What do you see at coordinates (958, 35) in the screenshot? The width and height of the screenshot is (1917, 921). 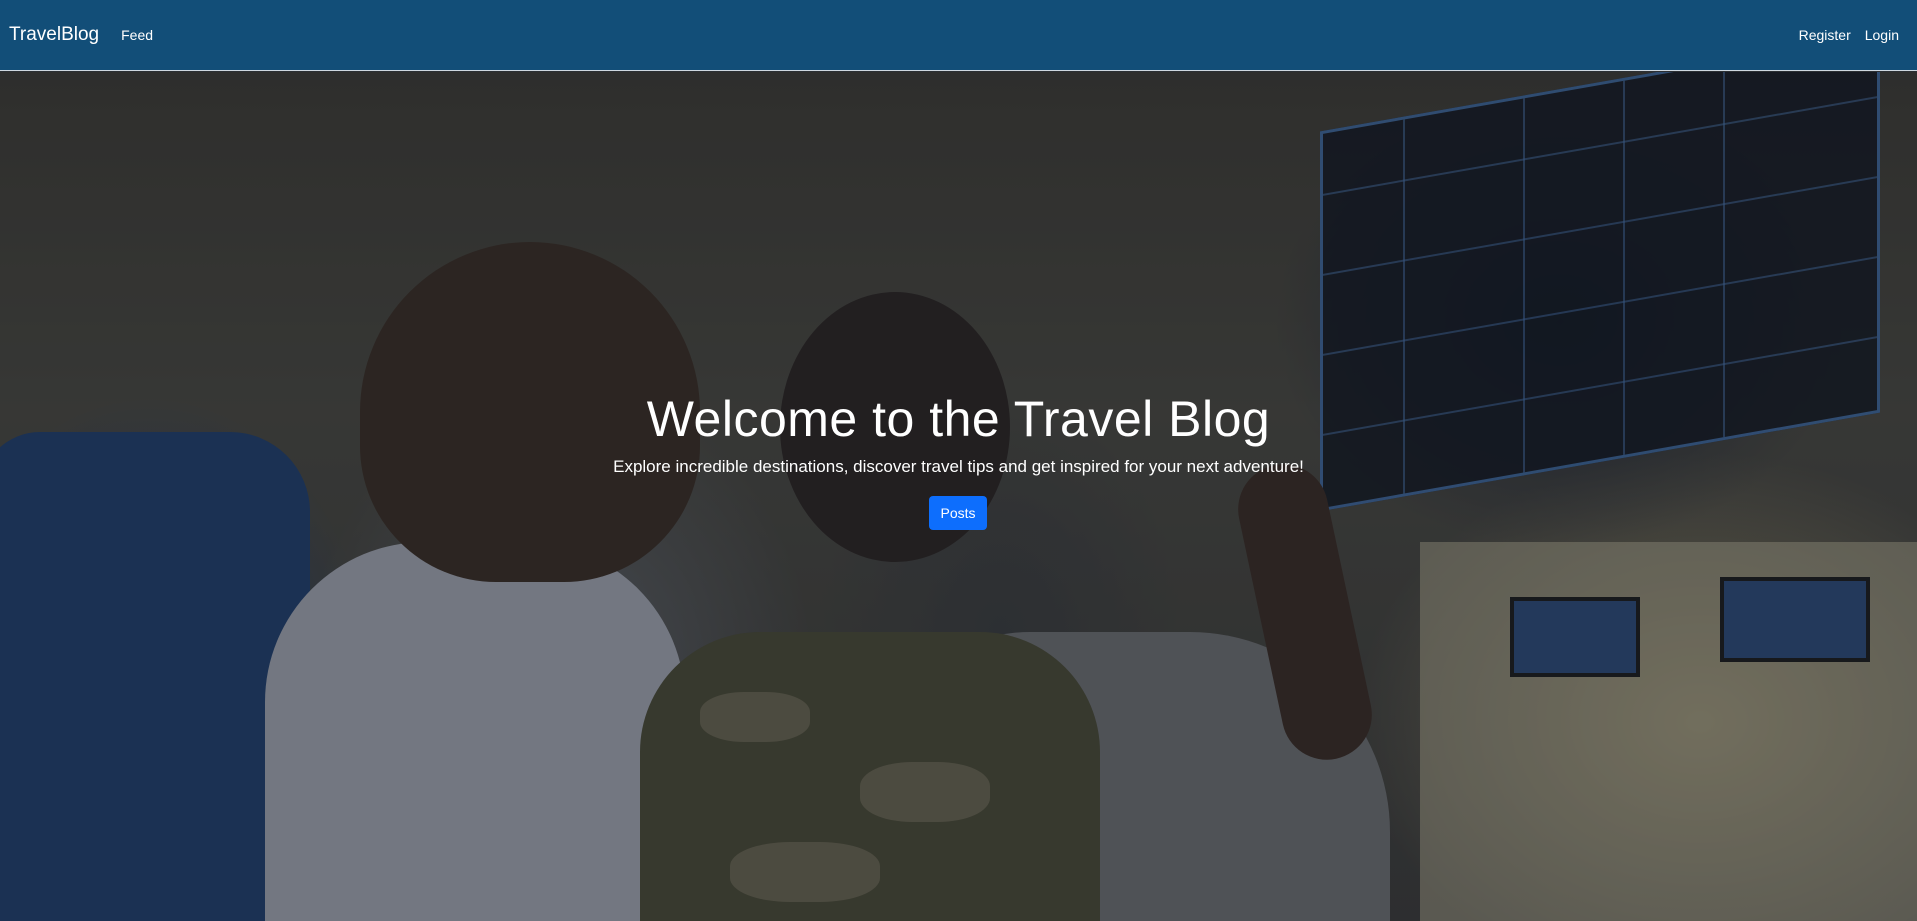 I see `top-navbar: TravelBlog Feed Register Login` at bounding box center [958, 35].